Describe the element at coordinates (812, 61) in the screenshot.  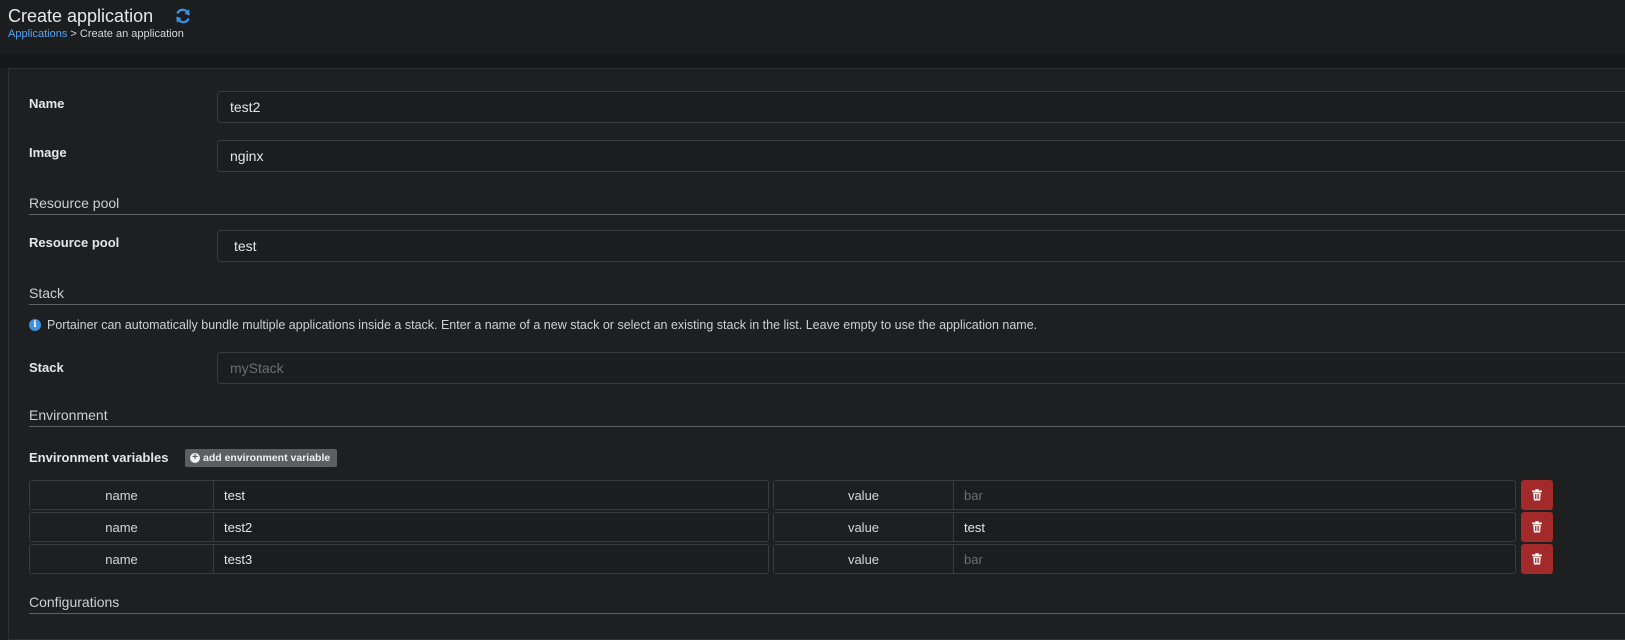
I see `header-divider` at that location.